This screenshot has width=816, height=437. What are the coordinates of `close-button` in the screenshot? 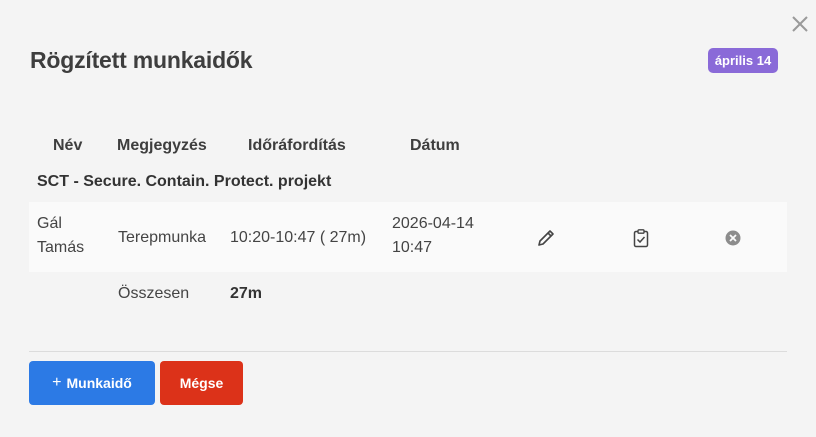 It's located at (800, 24).